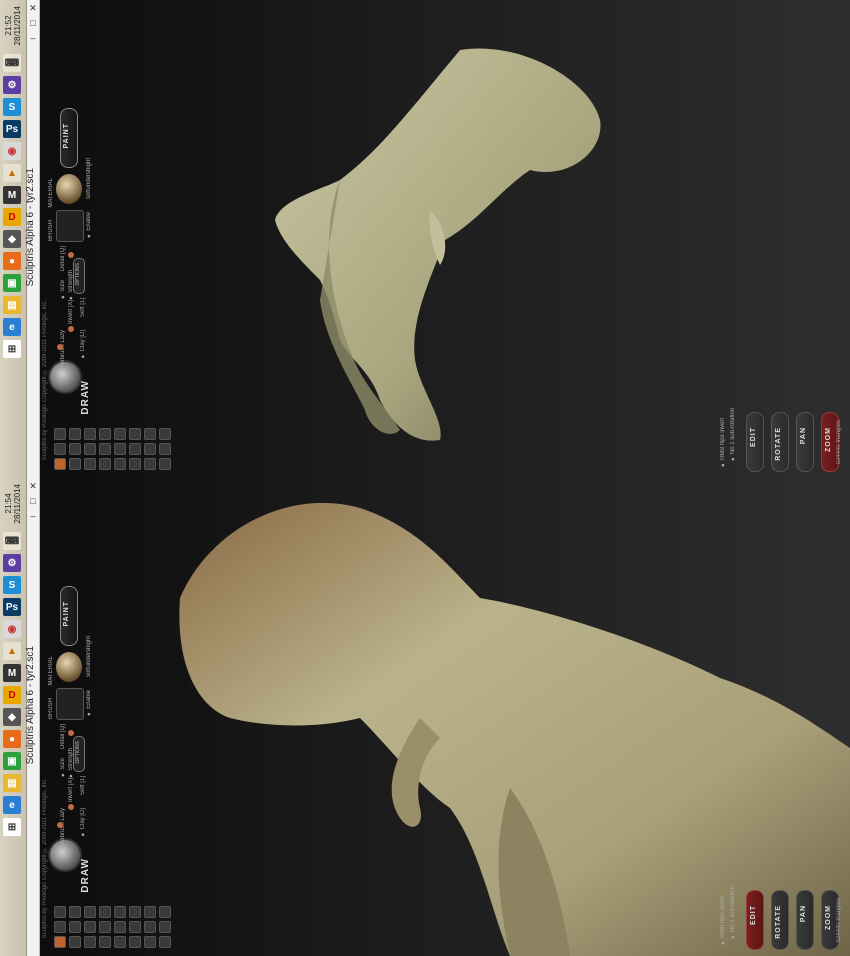 The image size is (850, 956). I want to click on taskbar-clock: 21:54 28/11/2014, so click(13, 504).